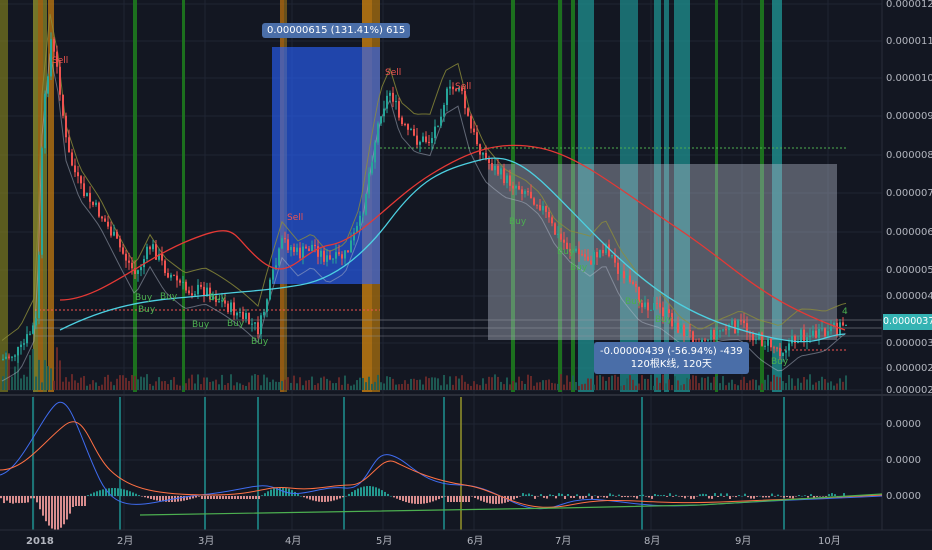 This screenshot has height=550, width=932. I want to click on svg-text: 7月, so click(563, 541).